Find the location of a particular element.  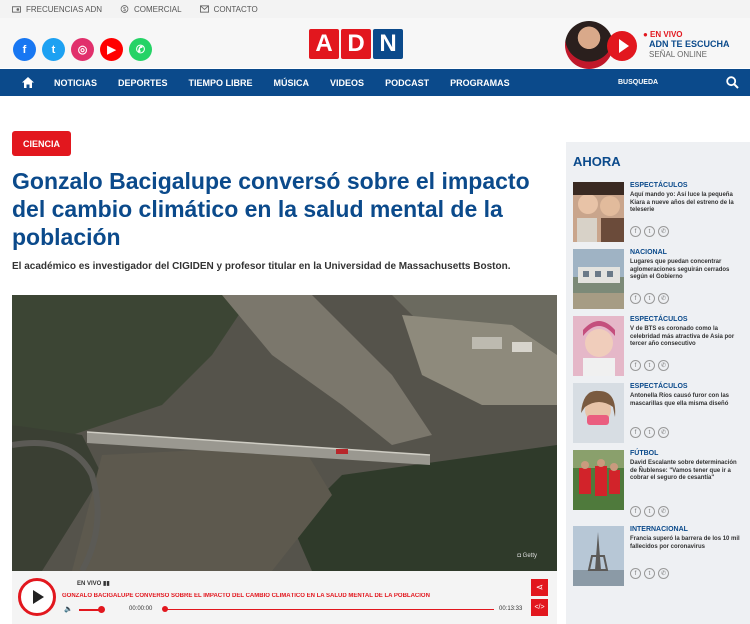

player-play-button is located at coordinates (37, 597).